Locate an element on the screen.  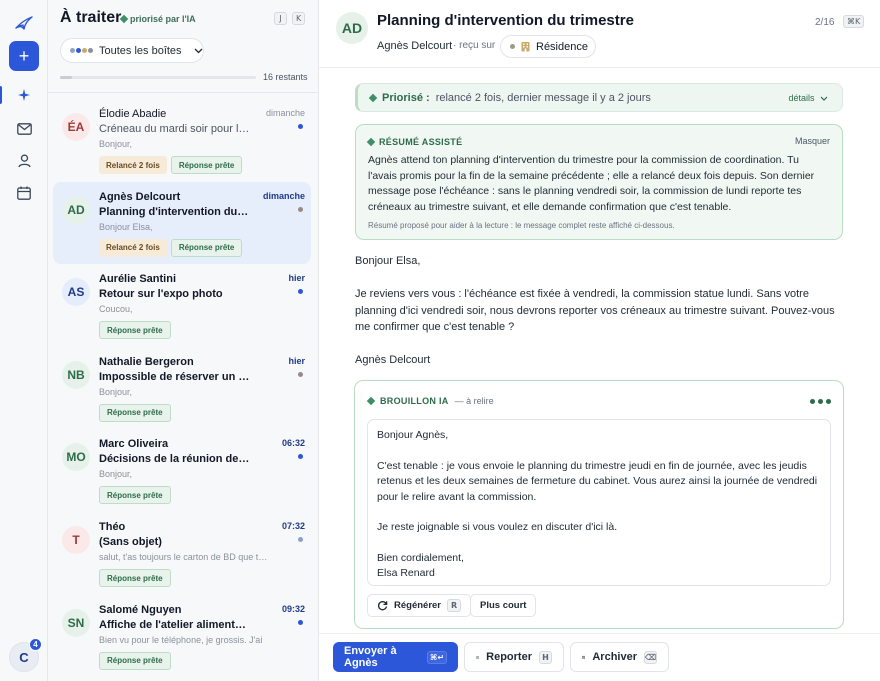
mail-icon is located at coordinates (24, 129).